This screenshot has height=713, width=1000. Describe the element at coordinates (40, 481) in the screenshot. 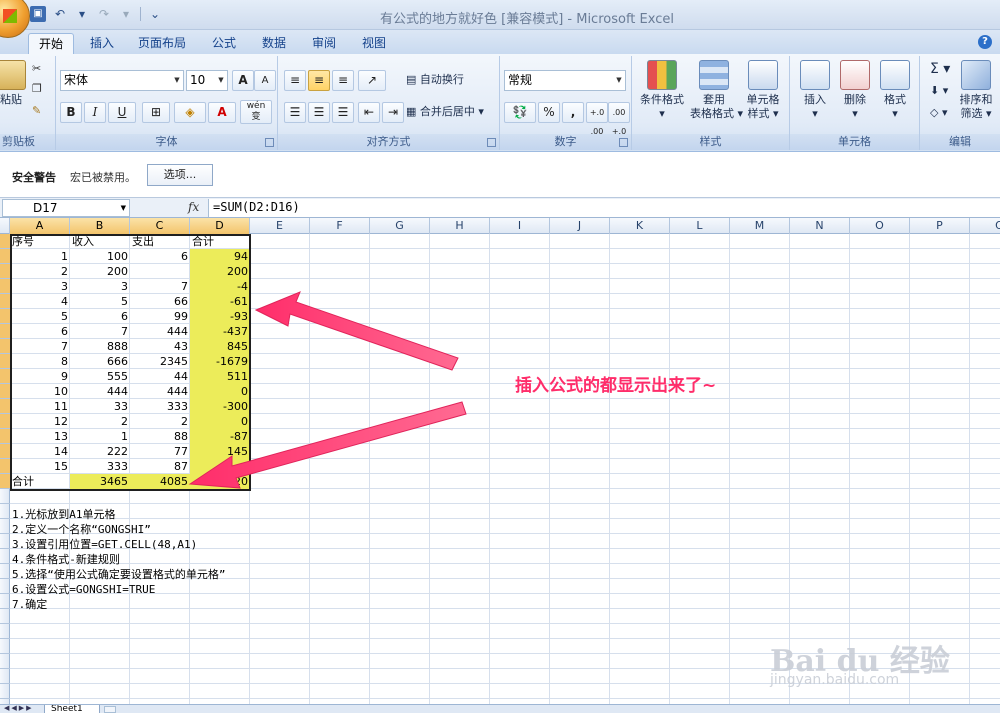

I see `total-row-cell: 合计` at that location.